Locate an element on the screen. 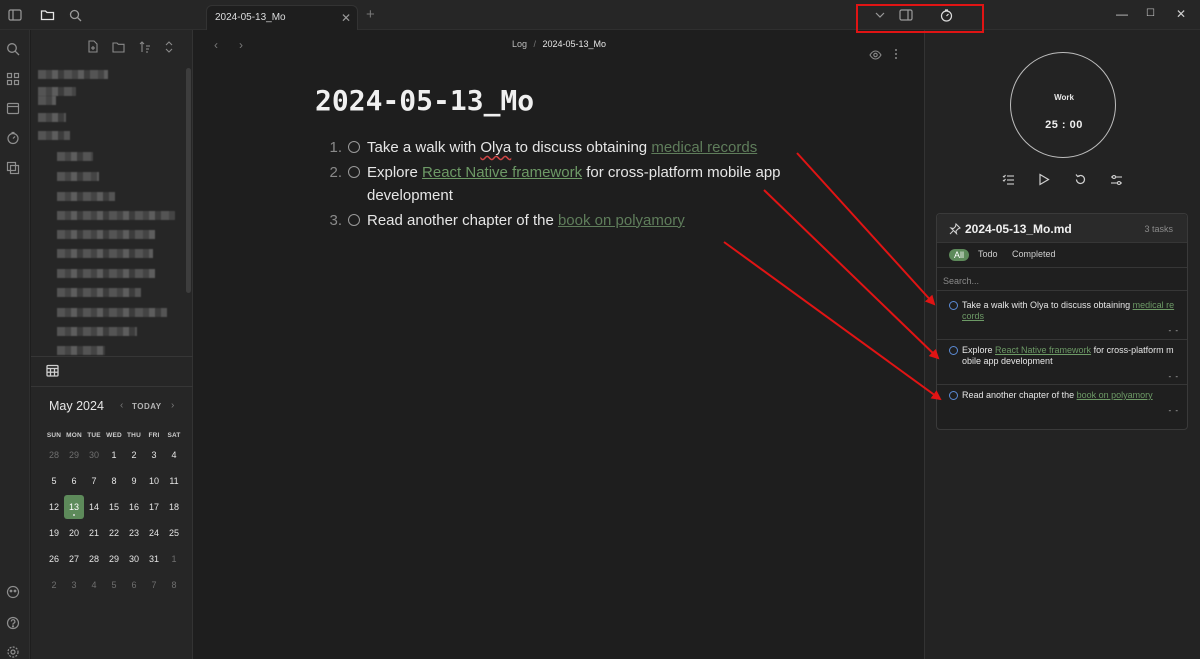 This screenshot has height=659, width=1200. tab-note: 2024-05-13_Mo ✕ is located at coordinates (282, 17).